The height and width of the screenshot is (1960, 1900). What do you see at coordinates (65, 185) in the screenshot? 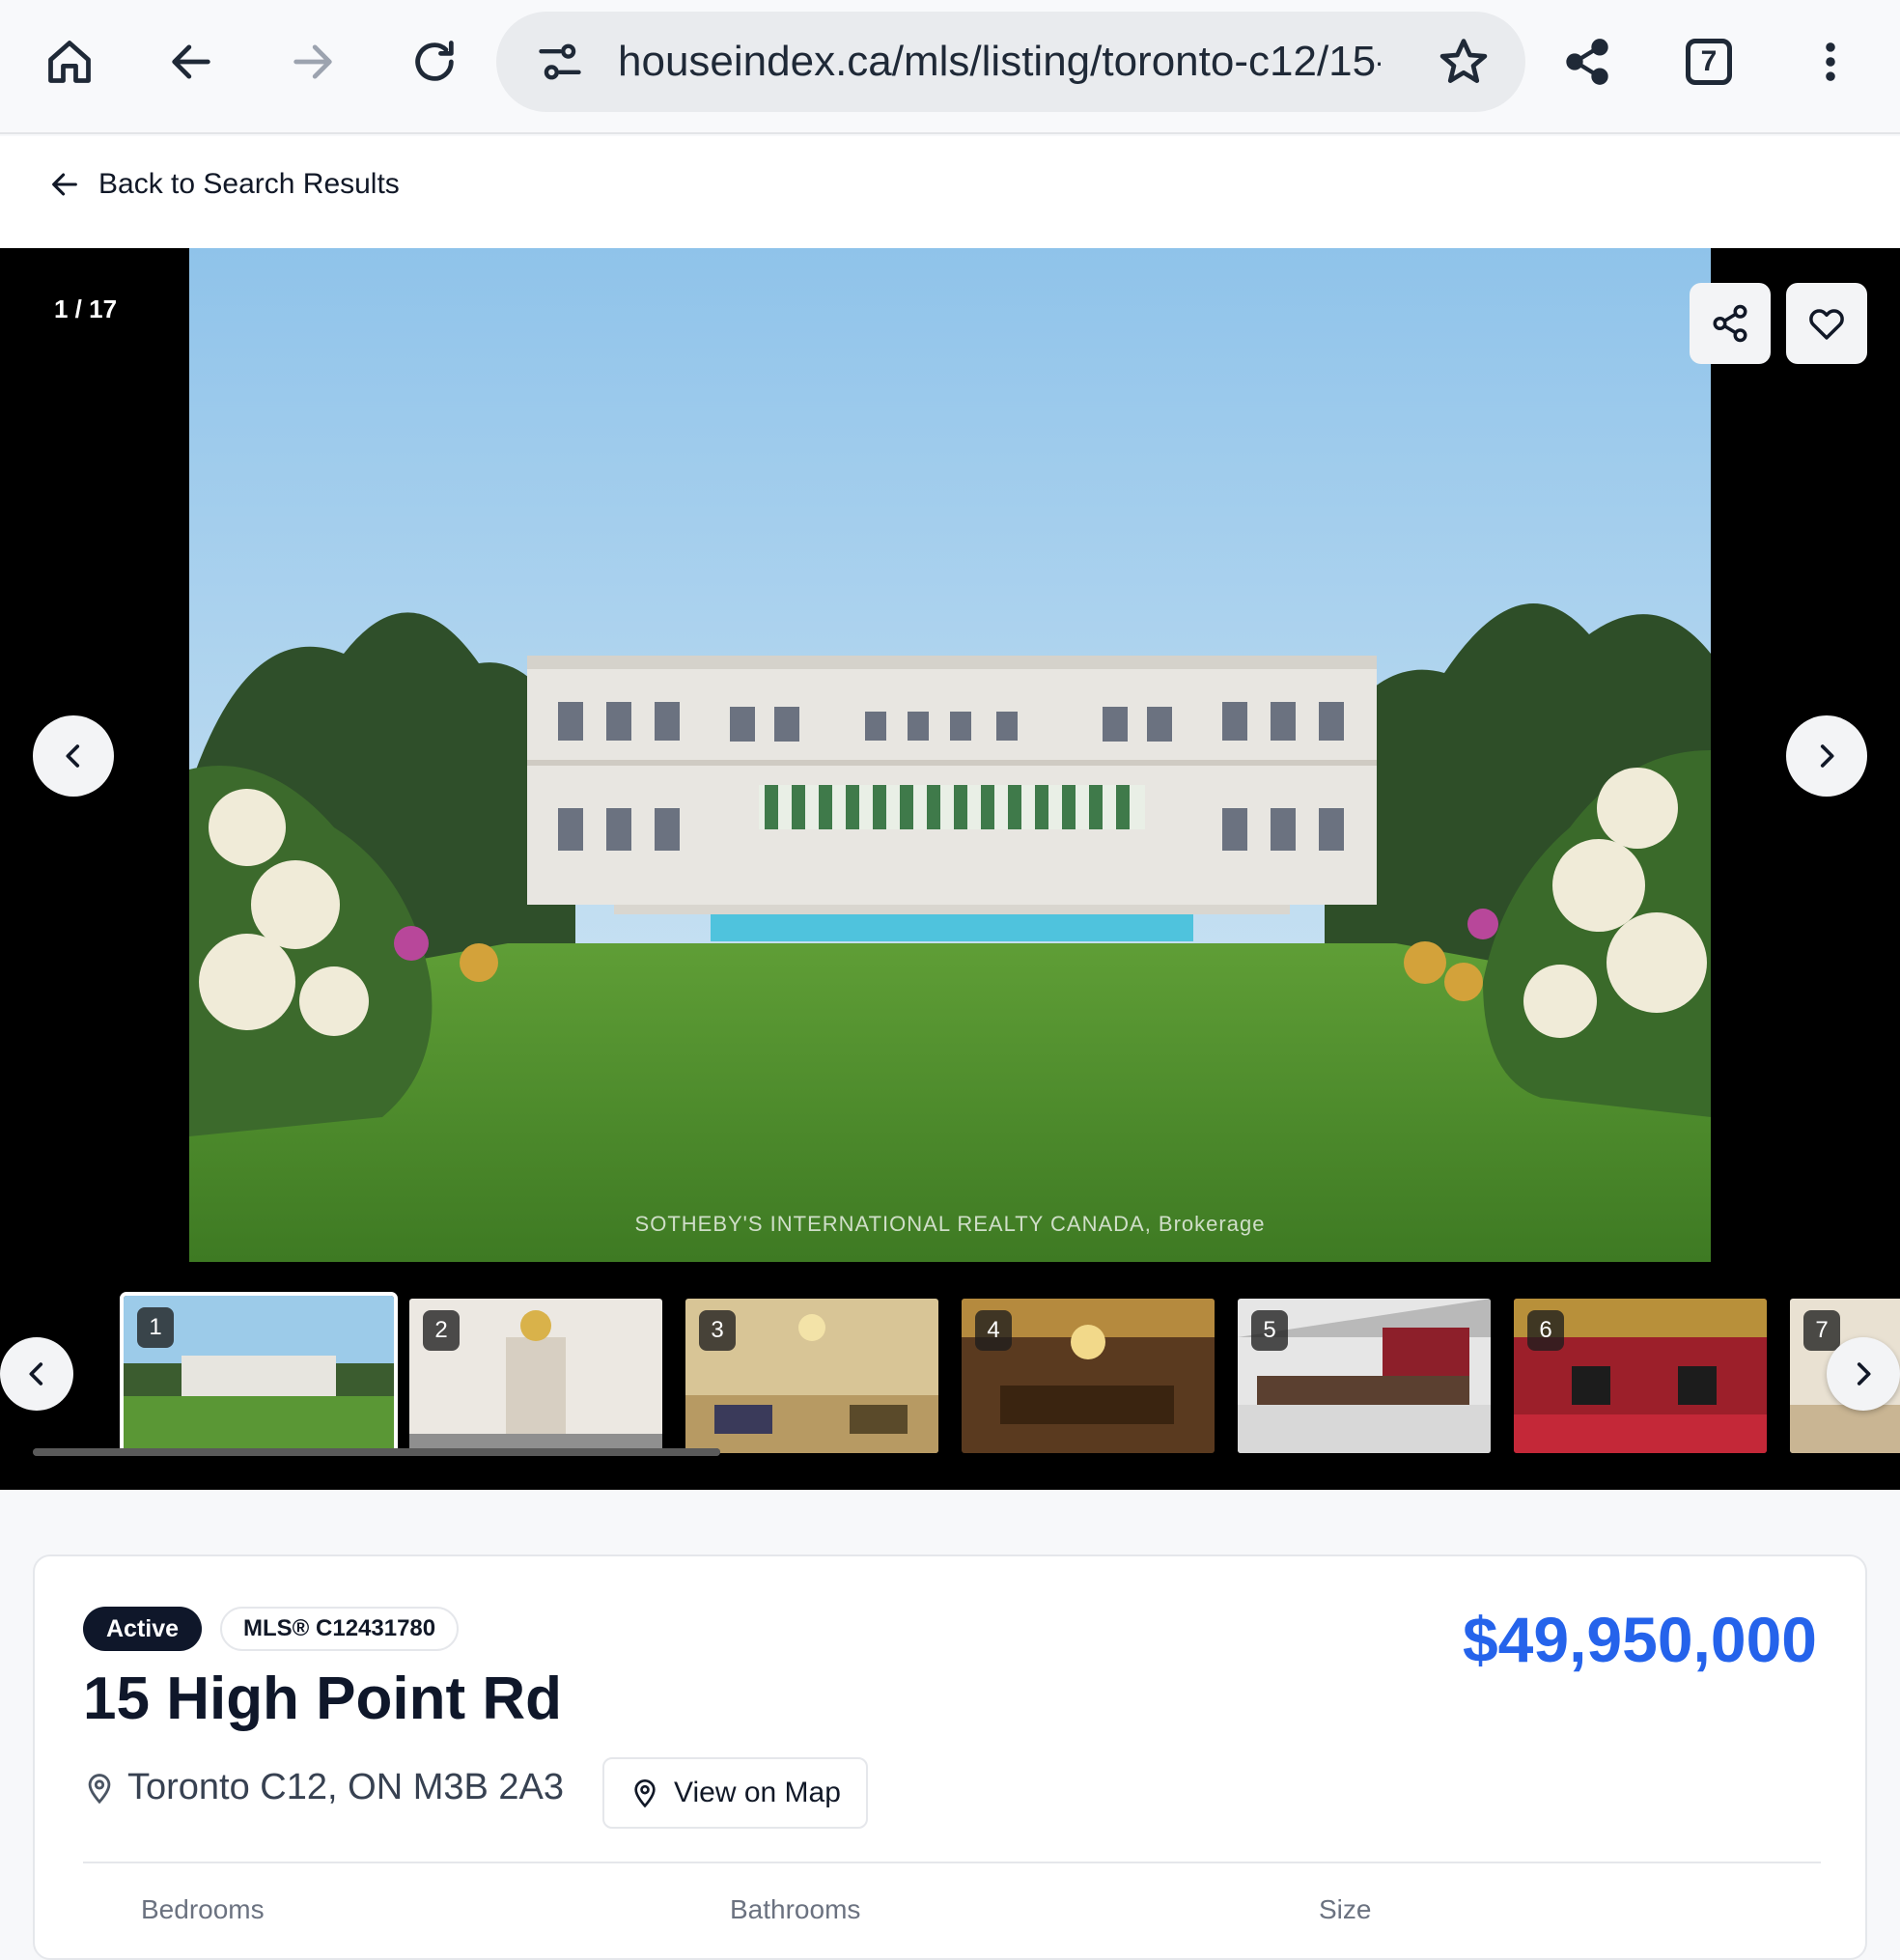
I see `arrow-left-icon` at bounding box center [65, 185].